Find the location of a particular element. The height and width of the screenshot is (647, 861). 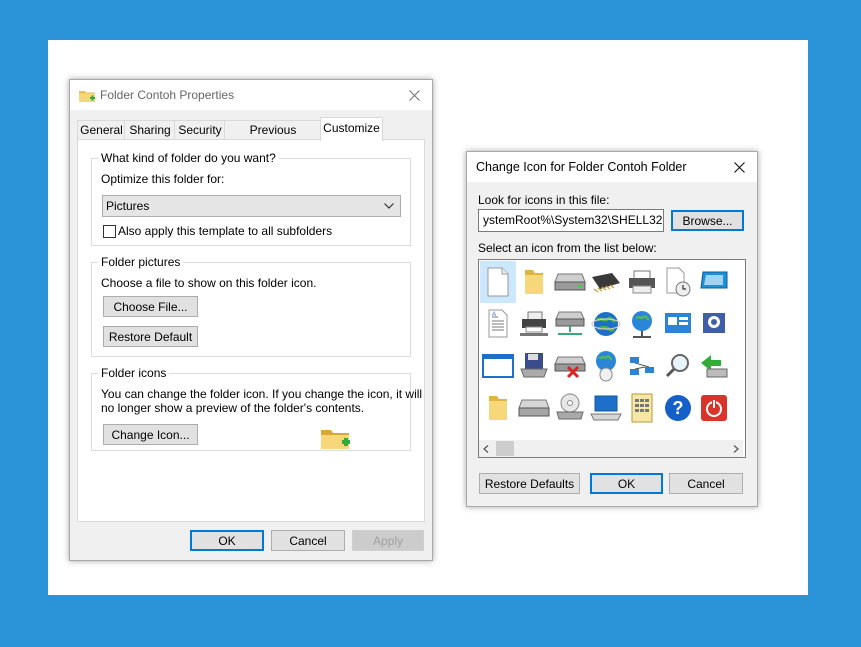

tab-label: Sharing is located at coordinates (150, 130).